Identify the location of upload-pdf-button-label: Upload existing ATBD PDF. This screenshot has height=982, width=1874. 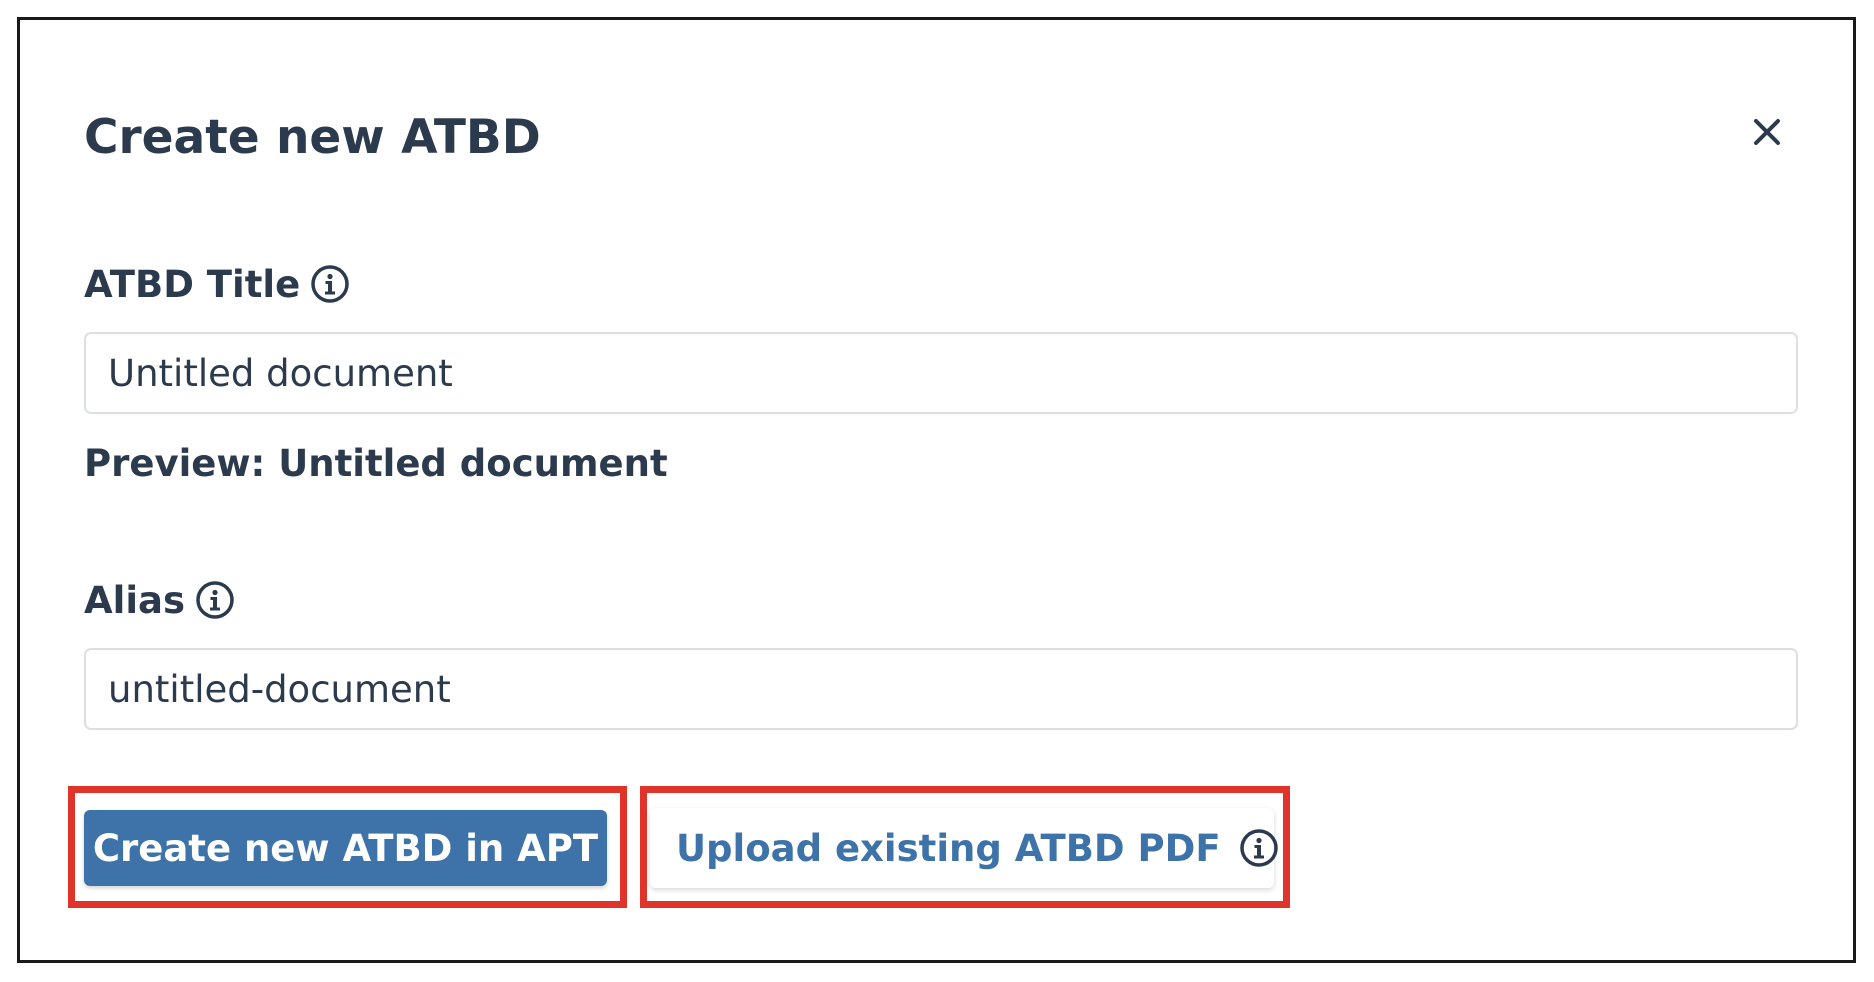
(948, 848).